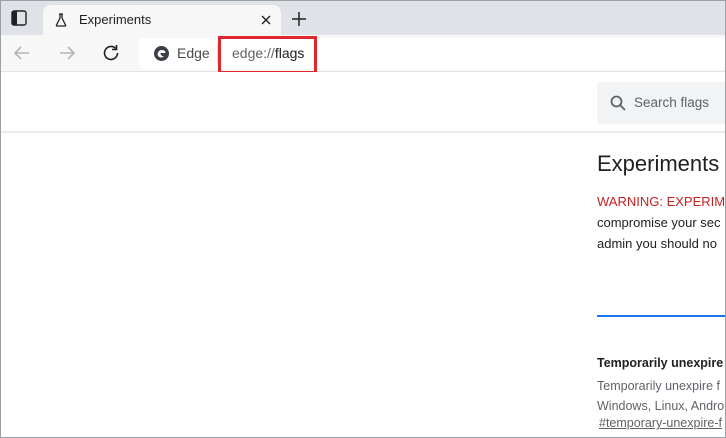  Describe the element at coordinates (660, 423) in the screenshot. I see `experiment-link: #temporary-unexpire-f` at that location.